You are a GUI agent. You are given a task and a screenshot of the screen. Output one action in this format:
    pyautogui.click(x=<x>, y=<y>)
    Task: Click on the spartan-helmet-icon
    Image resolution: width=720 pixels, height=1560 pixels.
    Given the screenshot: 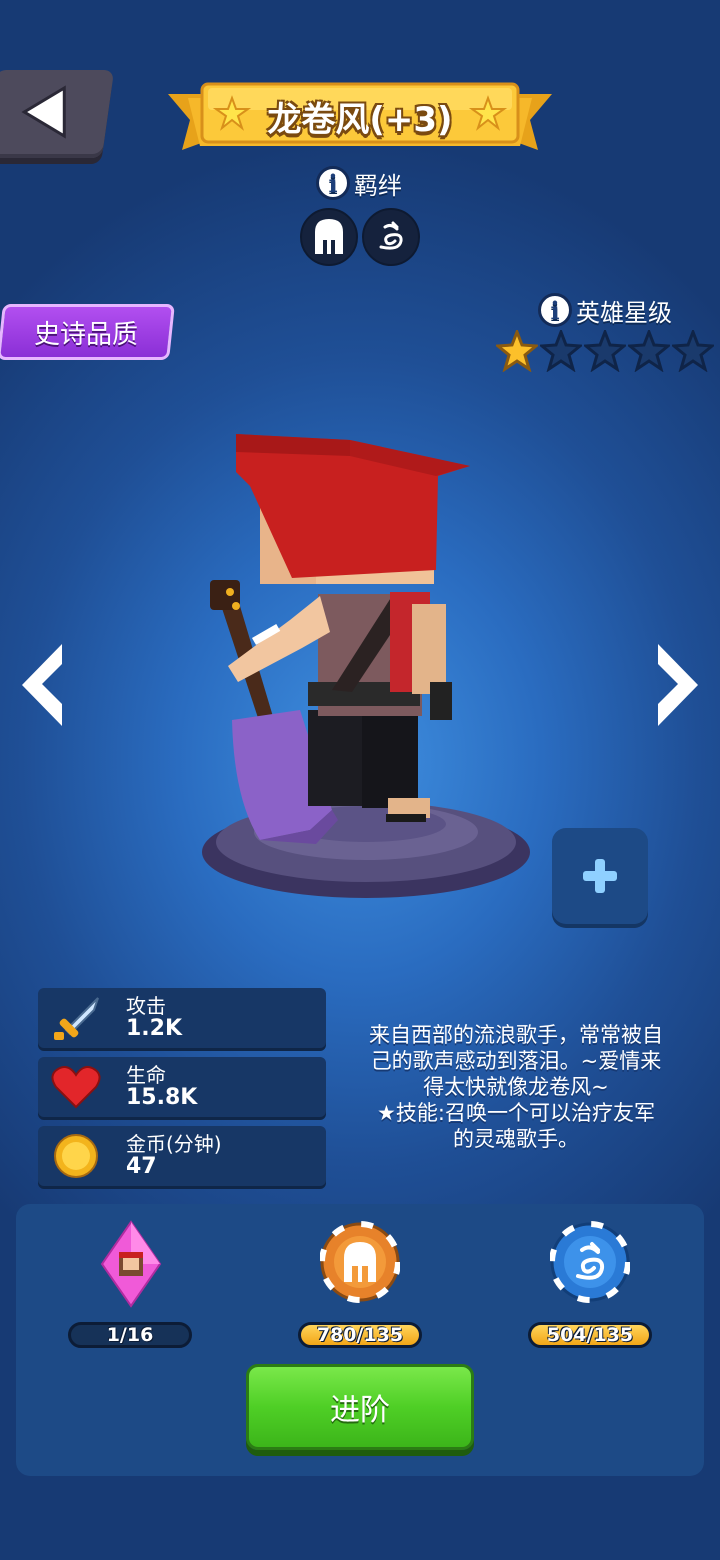 What is the action you would take?
    pyautogui.click(x=329, y=237)
    